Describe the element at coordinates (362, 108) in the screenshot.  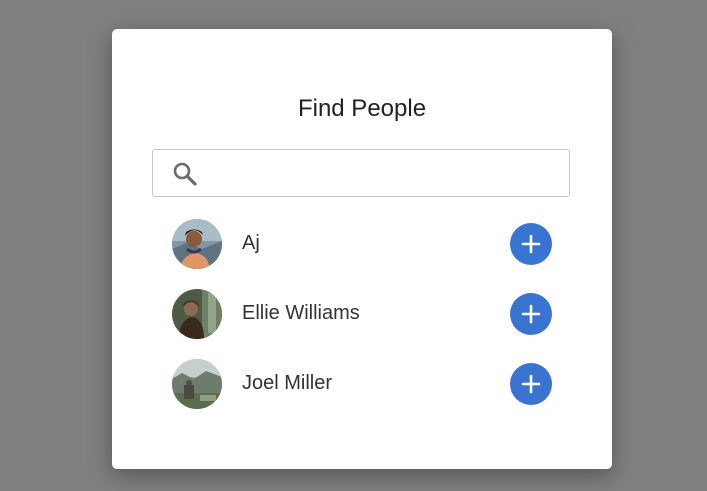
I see `dialog-title: Find People` at that location.